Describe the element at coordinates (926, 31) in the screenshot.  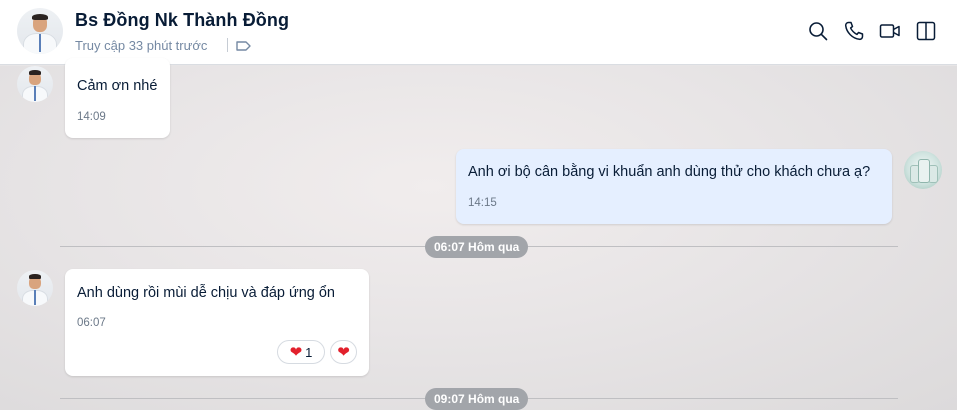
I see `side-panel-icon` at that location.